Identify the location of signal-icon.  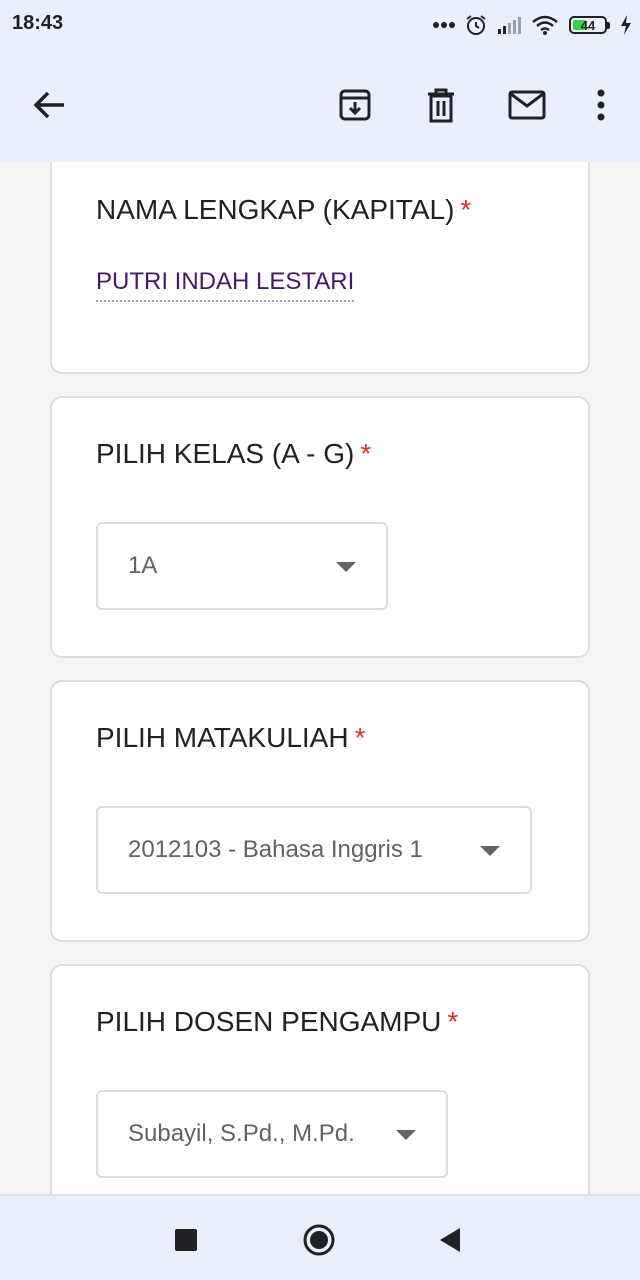
(509, 25).